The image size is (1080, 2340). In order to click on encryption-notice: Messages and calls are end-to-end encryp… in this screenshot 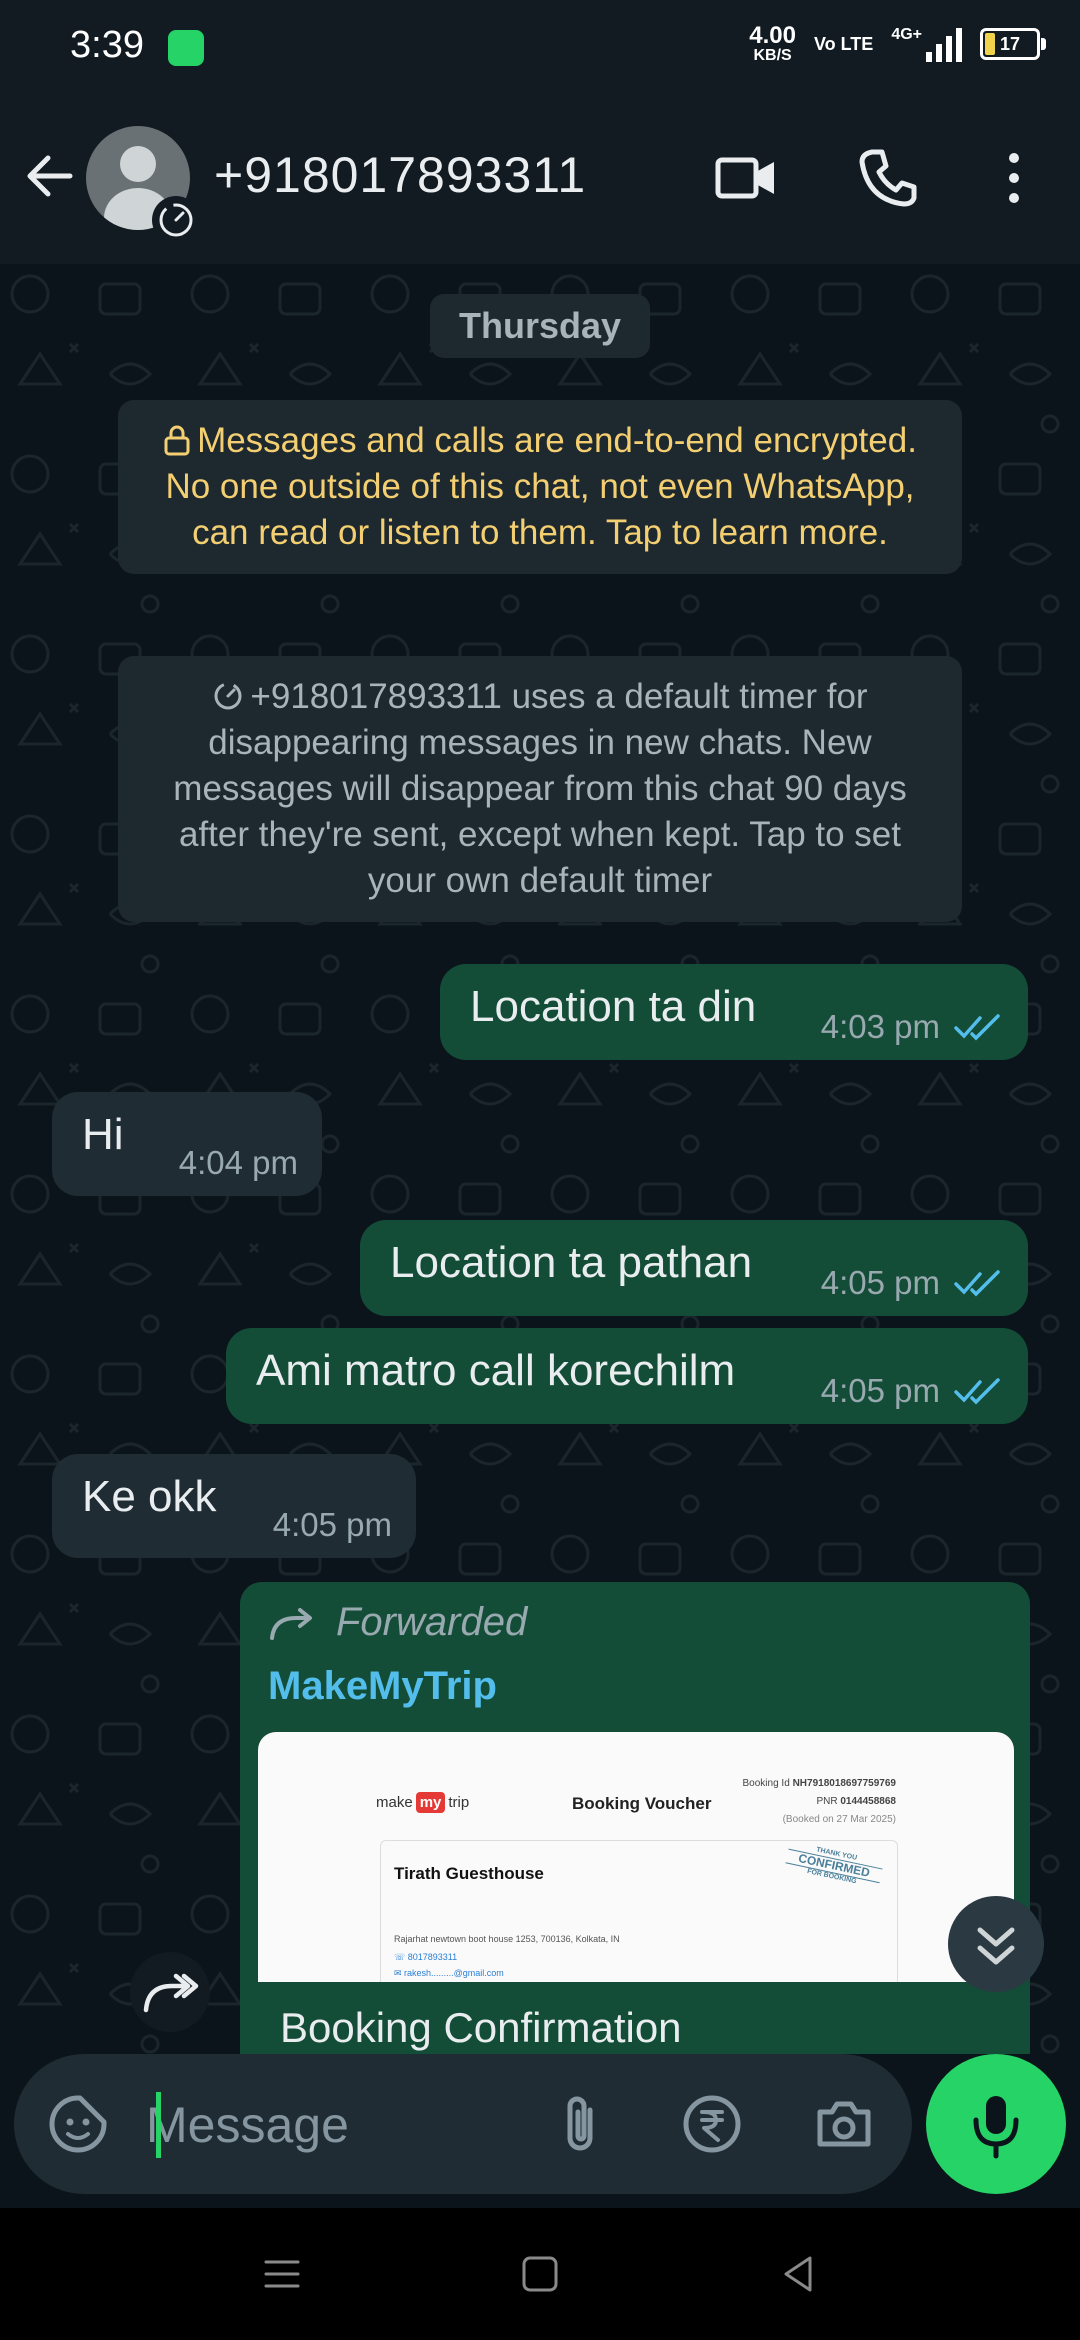, I will do `click(540, 487)`.